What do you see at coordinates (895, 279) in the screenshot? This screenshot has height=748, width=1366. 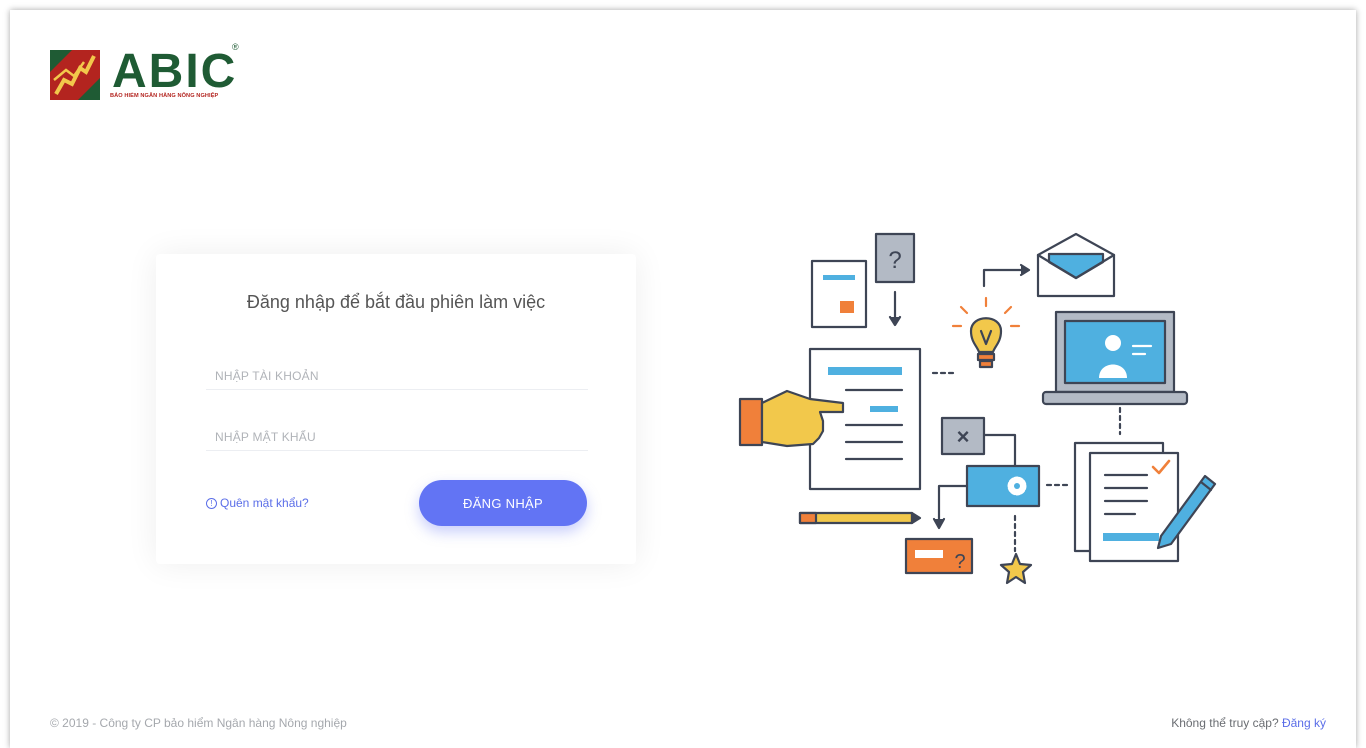 I see `question-box-icon: ?` at bounding box center [895, 279].